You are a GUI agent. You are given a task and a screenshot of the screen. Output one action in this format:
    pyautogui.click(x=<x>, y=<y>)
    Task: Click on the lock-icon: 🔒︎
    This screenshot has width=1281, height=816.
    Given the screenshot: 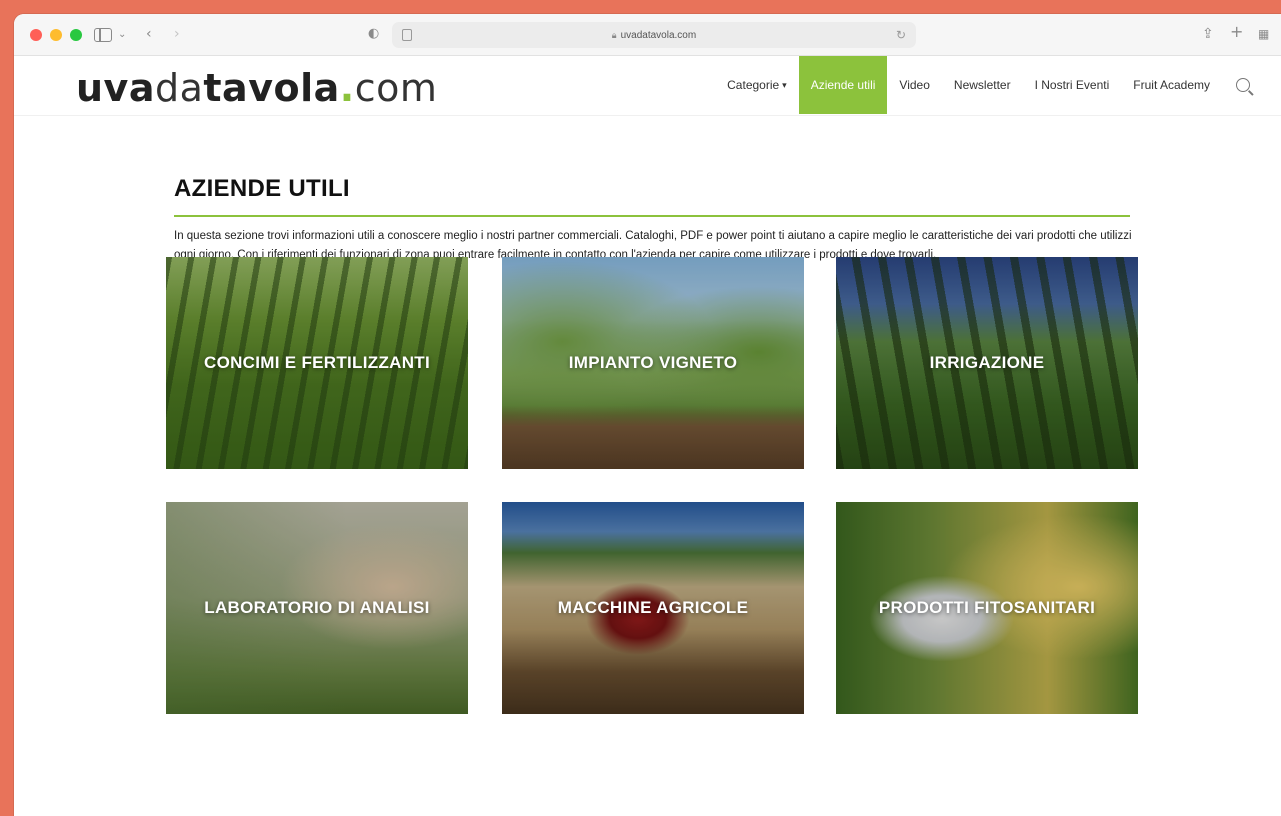 What is the action you would take?
    pyautogui.click(x=614, y=34)
    